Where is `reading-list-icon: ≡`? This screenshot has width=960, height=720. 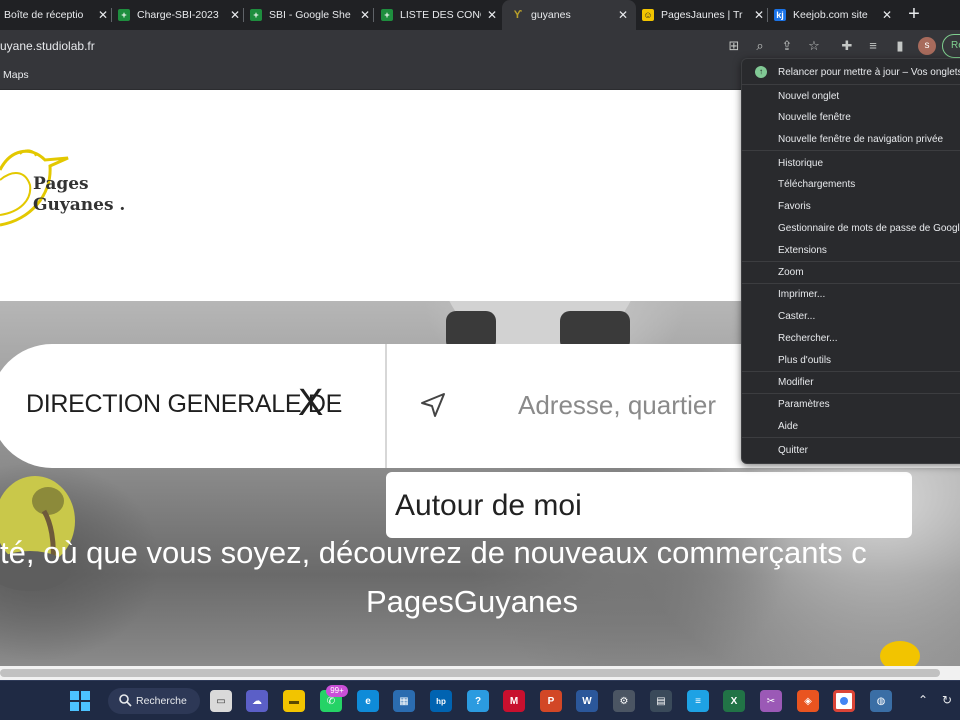 reading-list-icon: ≡ is located at coordinates (873, 46).